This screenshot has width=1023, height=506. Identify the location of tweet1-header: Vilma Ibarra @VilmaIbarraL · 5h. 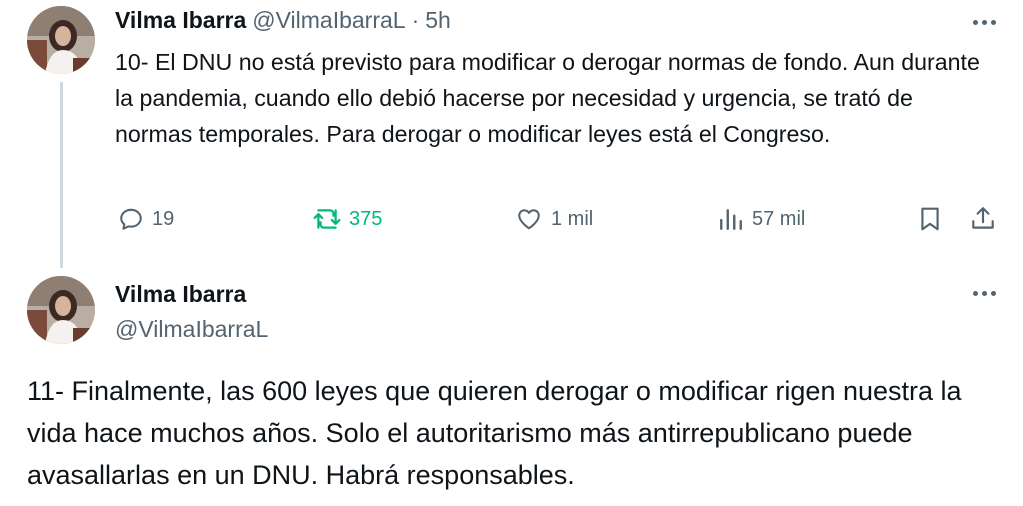
(283, 20).